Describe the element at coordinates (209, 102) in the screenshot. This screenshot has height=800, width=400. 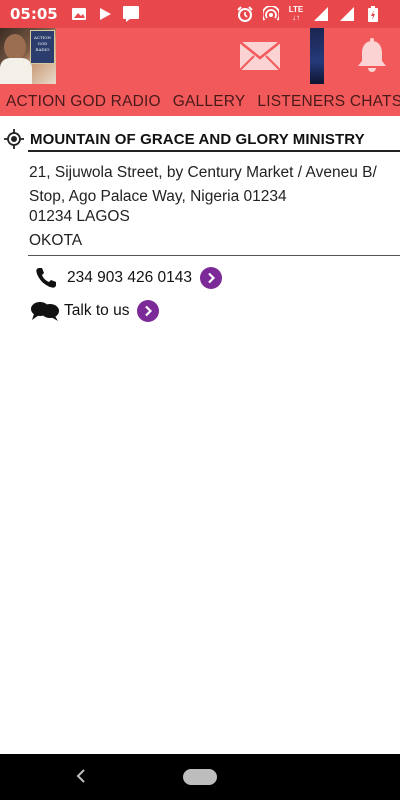
I see `tab-gallery: GALLERY` at that location.